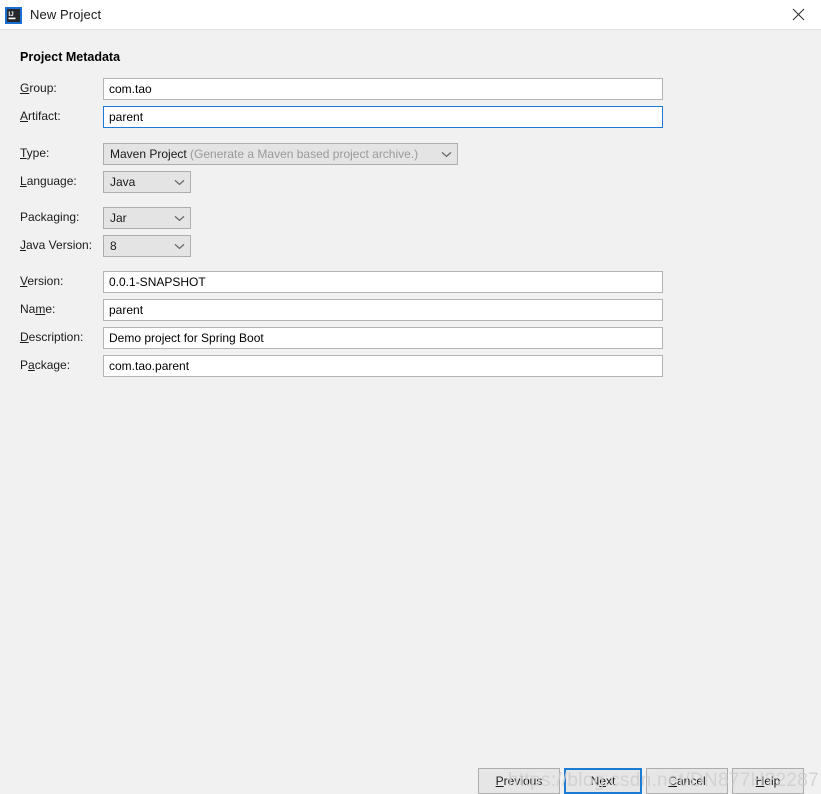 Image resolution: width=821 pixels, height=794 pixels. I want to click on intellij-idea-icon: IJ, so click(13, 15).